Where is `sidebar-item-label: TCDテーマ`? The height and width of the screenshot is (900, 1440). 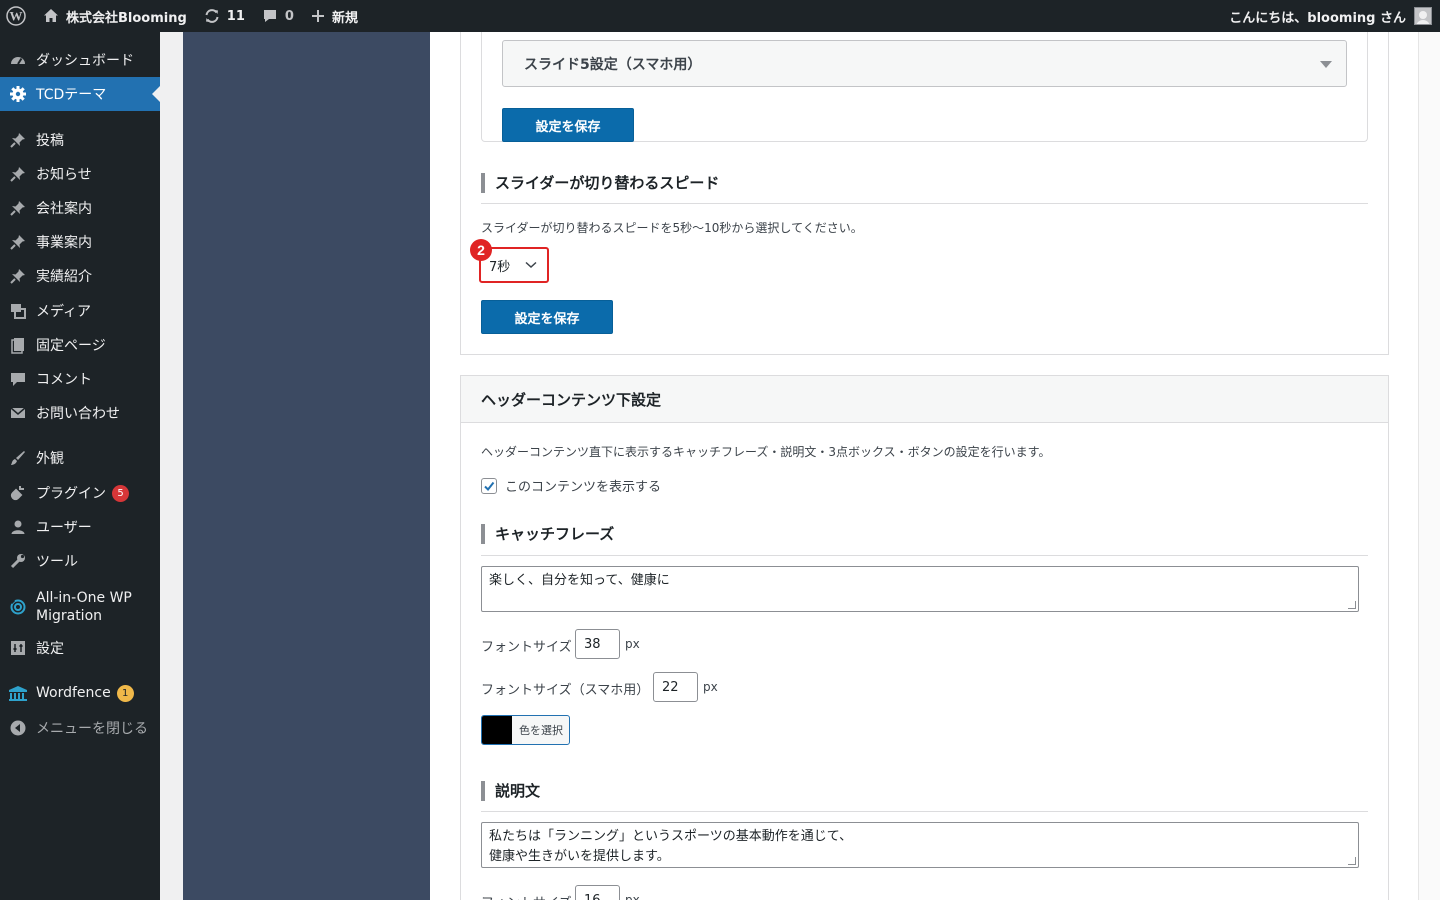 sidebar-item-label: TCDテーマ is located at coordinates (71, 95).